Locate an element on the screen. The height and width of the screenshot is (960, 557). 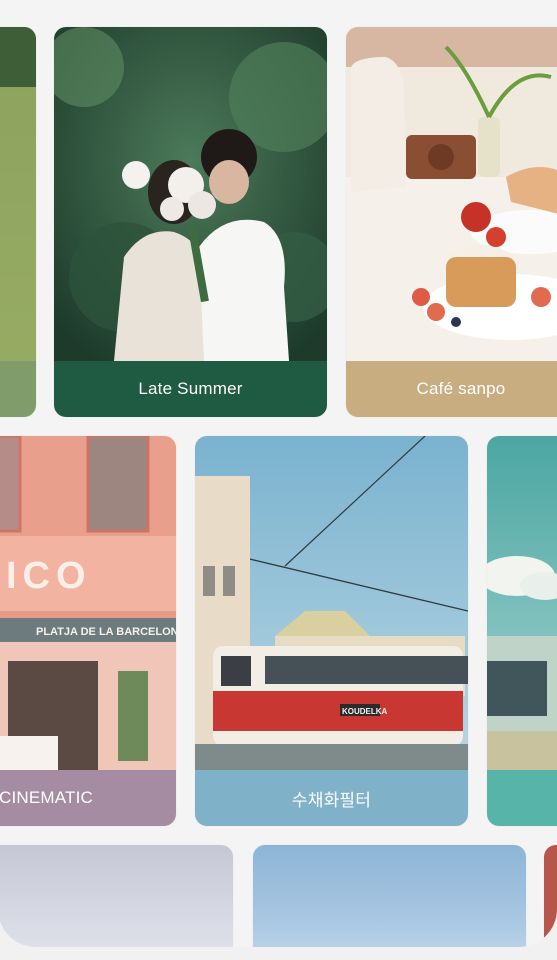
filter-card-label: 수채화필터 is located at coordinates (331, 798).